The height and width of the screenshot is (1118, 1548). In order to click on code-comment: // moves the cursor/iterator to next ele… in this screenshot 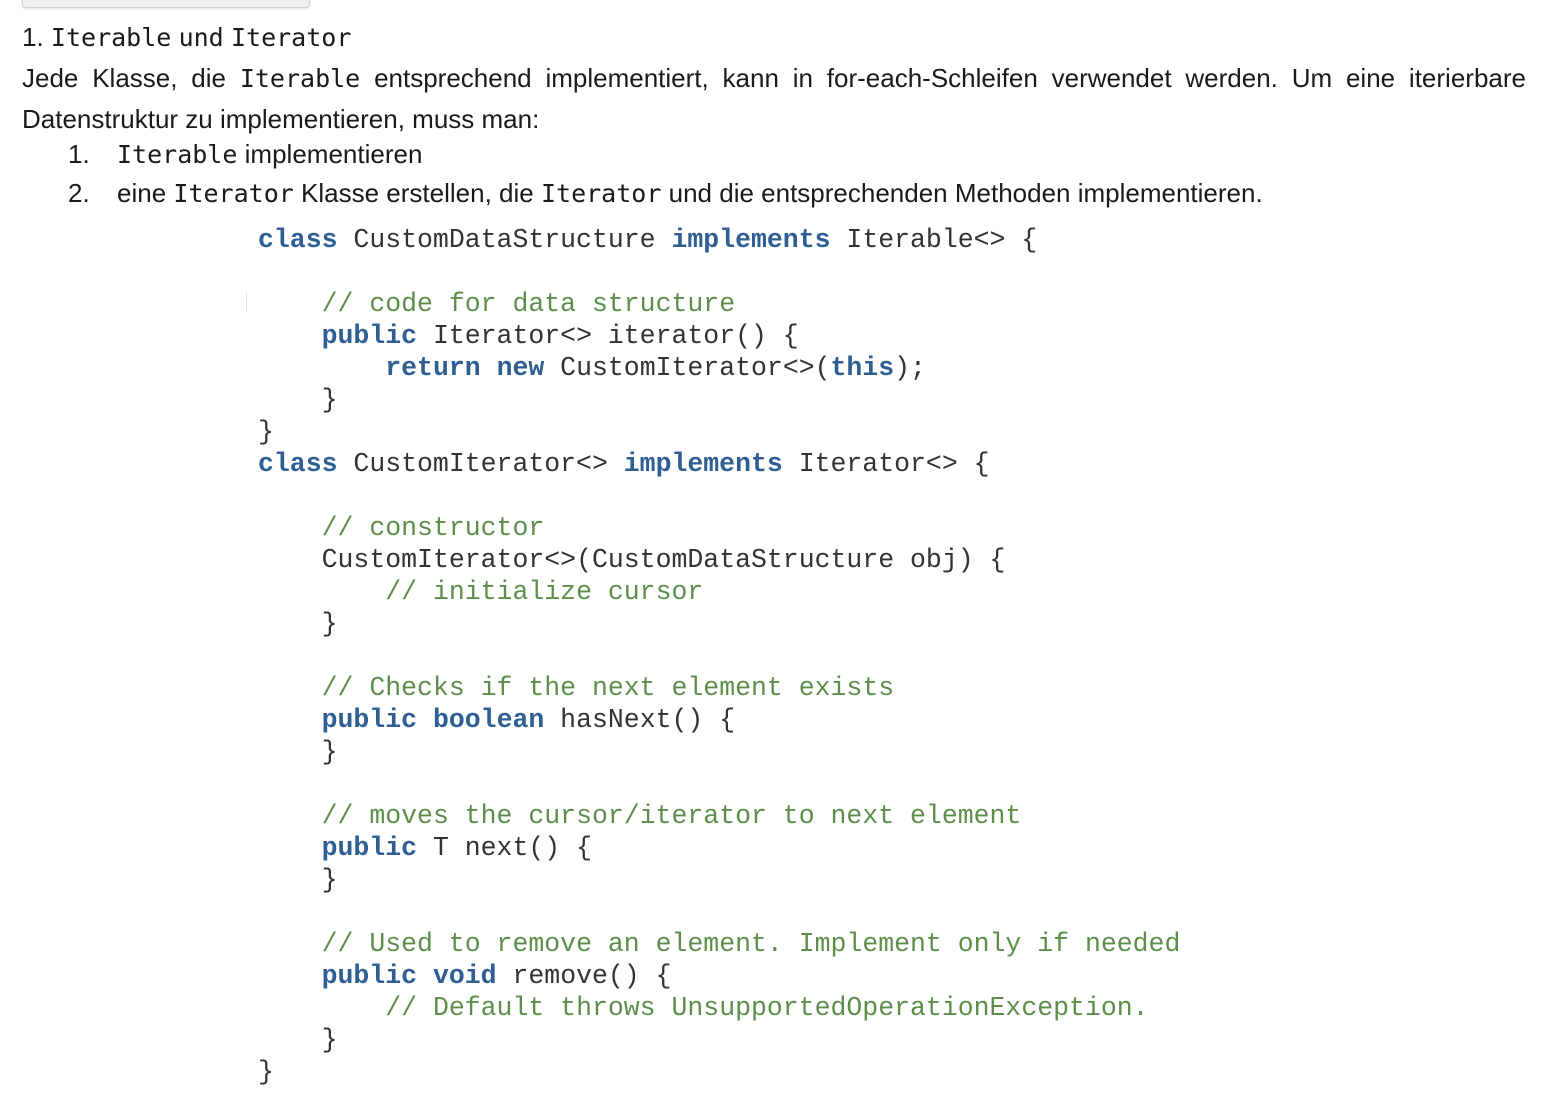, I will do `click(671, 816)`.